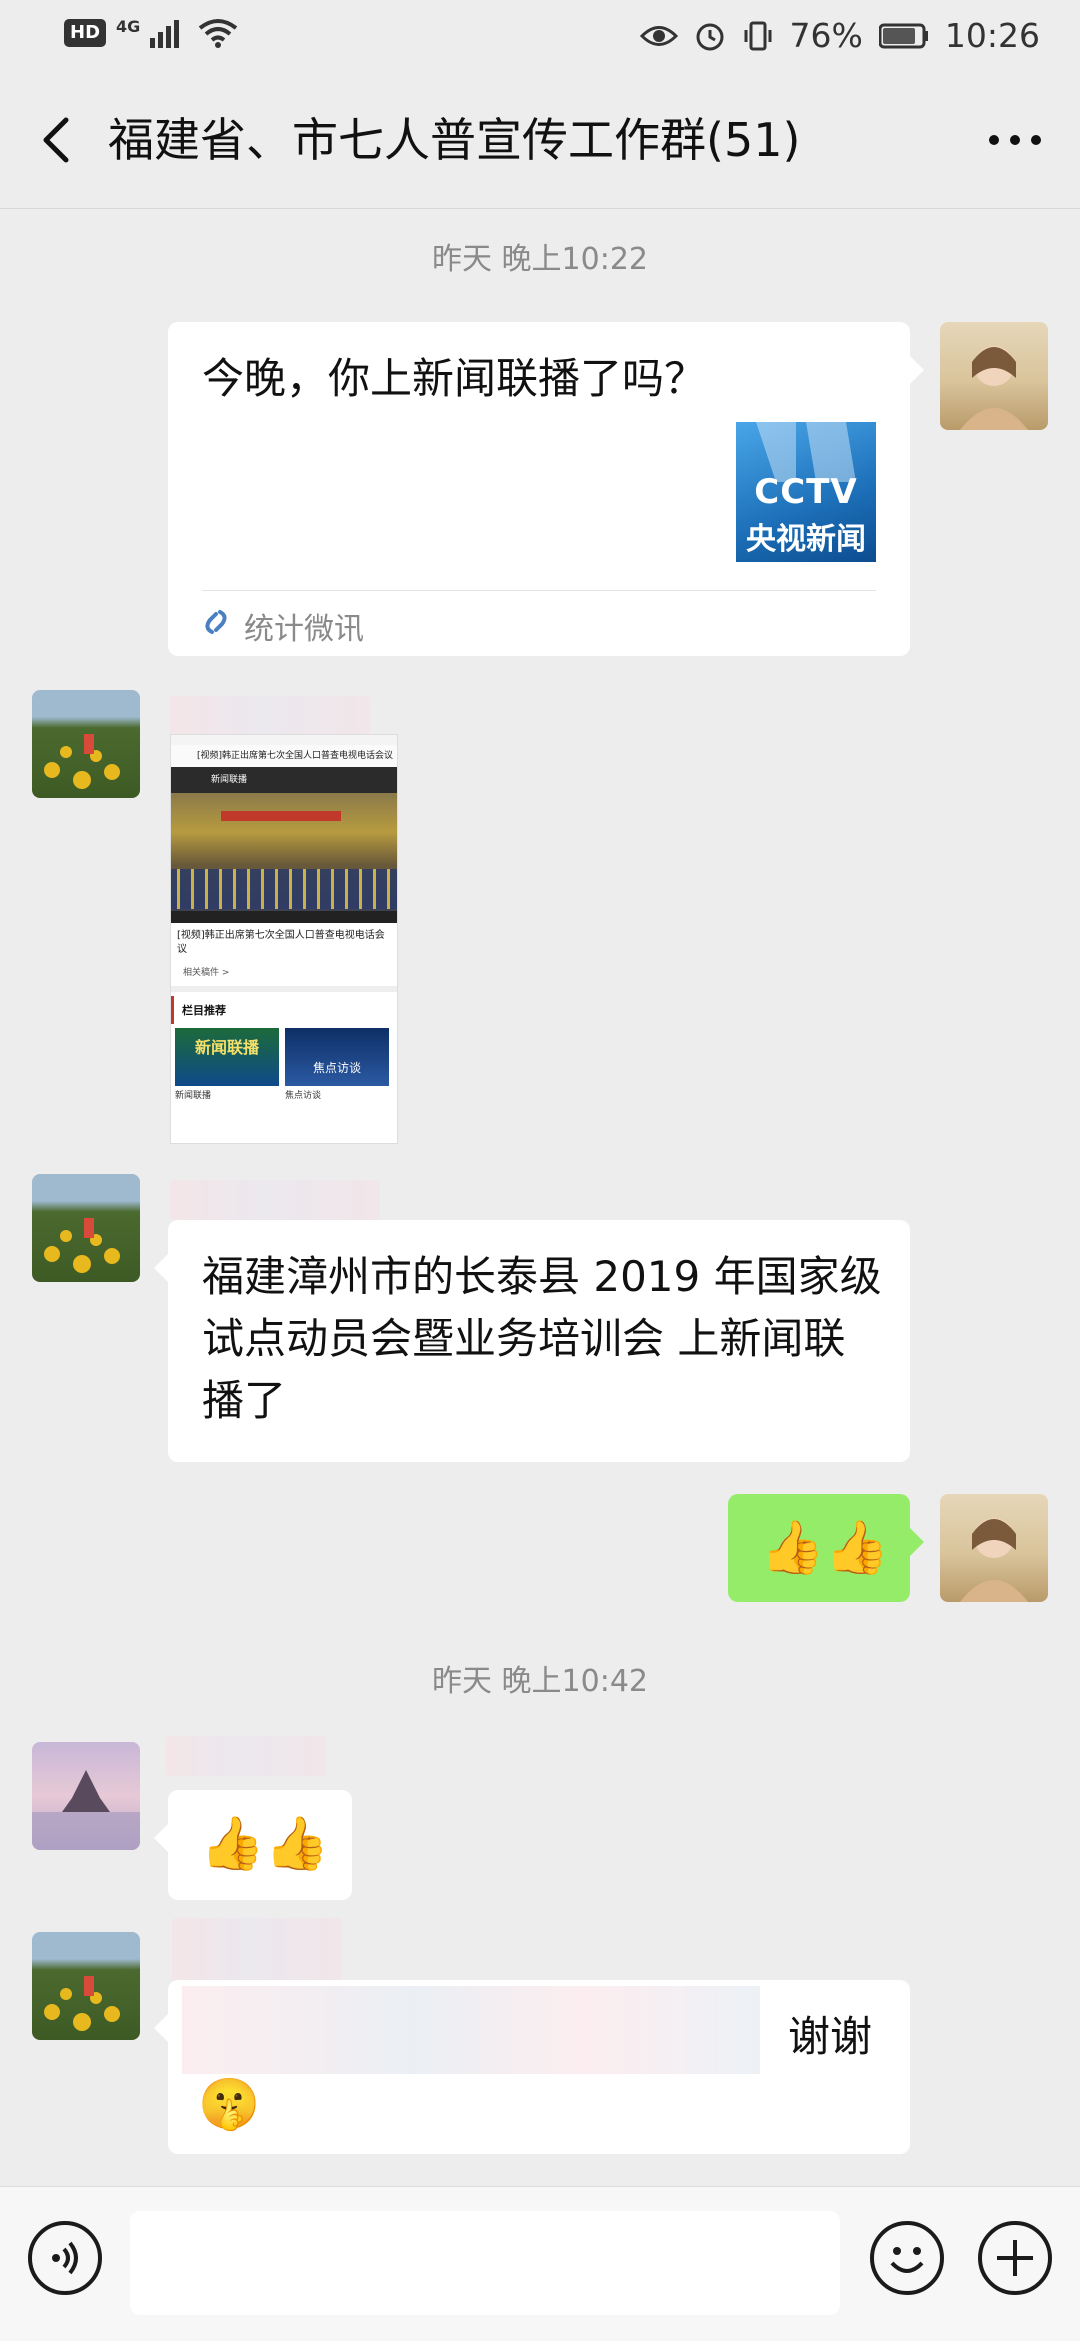  Describe the element at coordinates (206, 973) in the screenshot. I see `shot-related: 相关稿件 >` at that location.